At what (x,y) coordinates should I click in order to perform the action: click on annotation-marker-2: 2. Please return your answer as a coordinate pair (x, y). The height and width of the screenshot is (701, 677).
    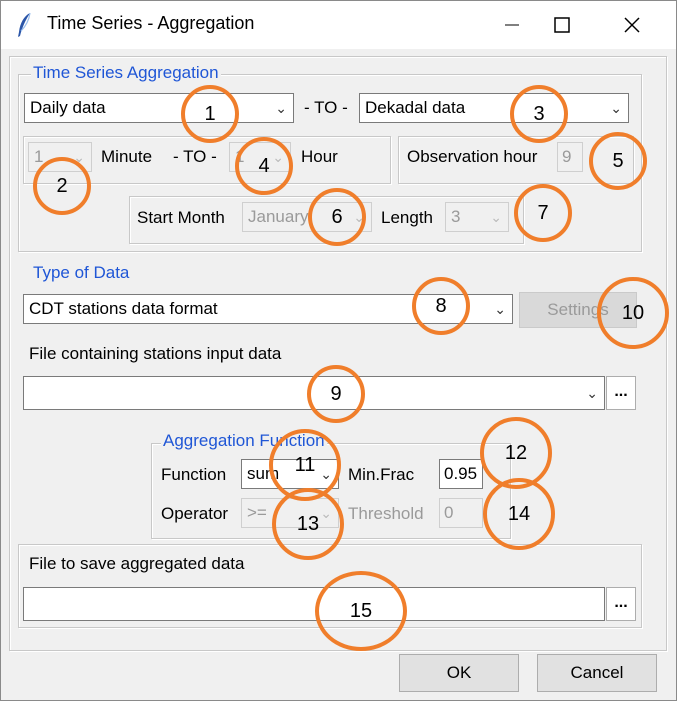
    Looking at the image, I should click on (62, 186).